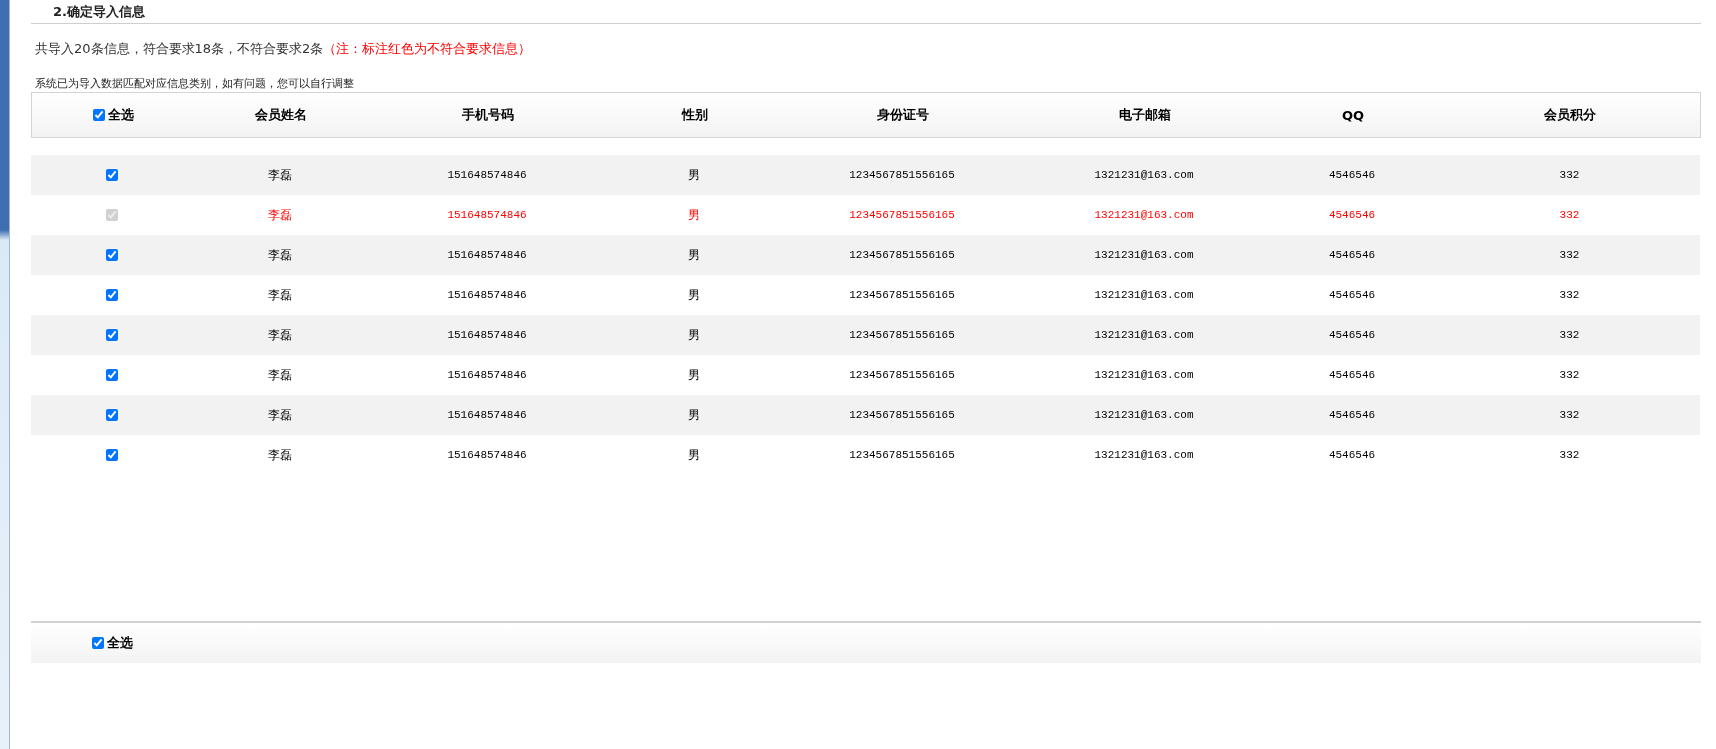  I want to click on hint-text: 系统已为导入数据匹配对应信息类别，如有问题，您可以自行调整, so click(195, 84).